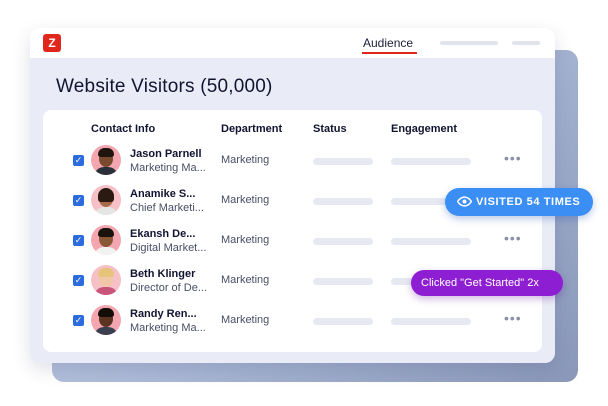  I want to click on tab-audience: Audience, so click(388, 43).